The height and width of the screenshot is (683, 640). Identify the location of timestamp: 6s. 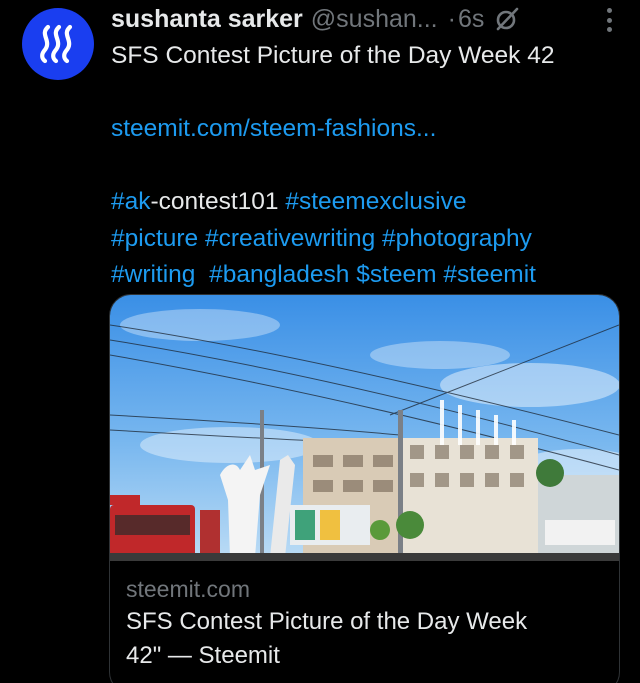
(471, 19).